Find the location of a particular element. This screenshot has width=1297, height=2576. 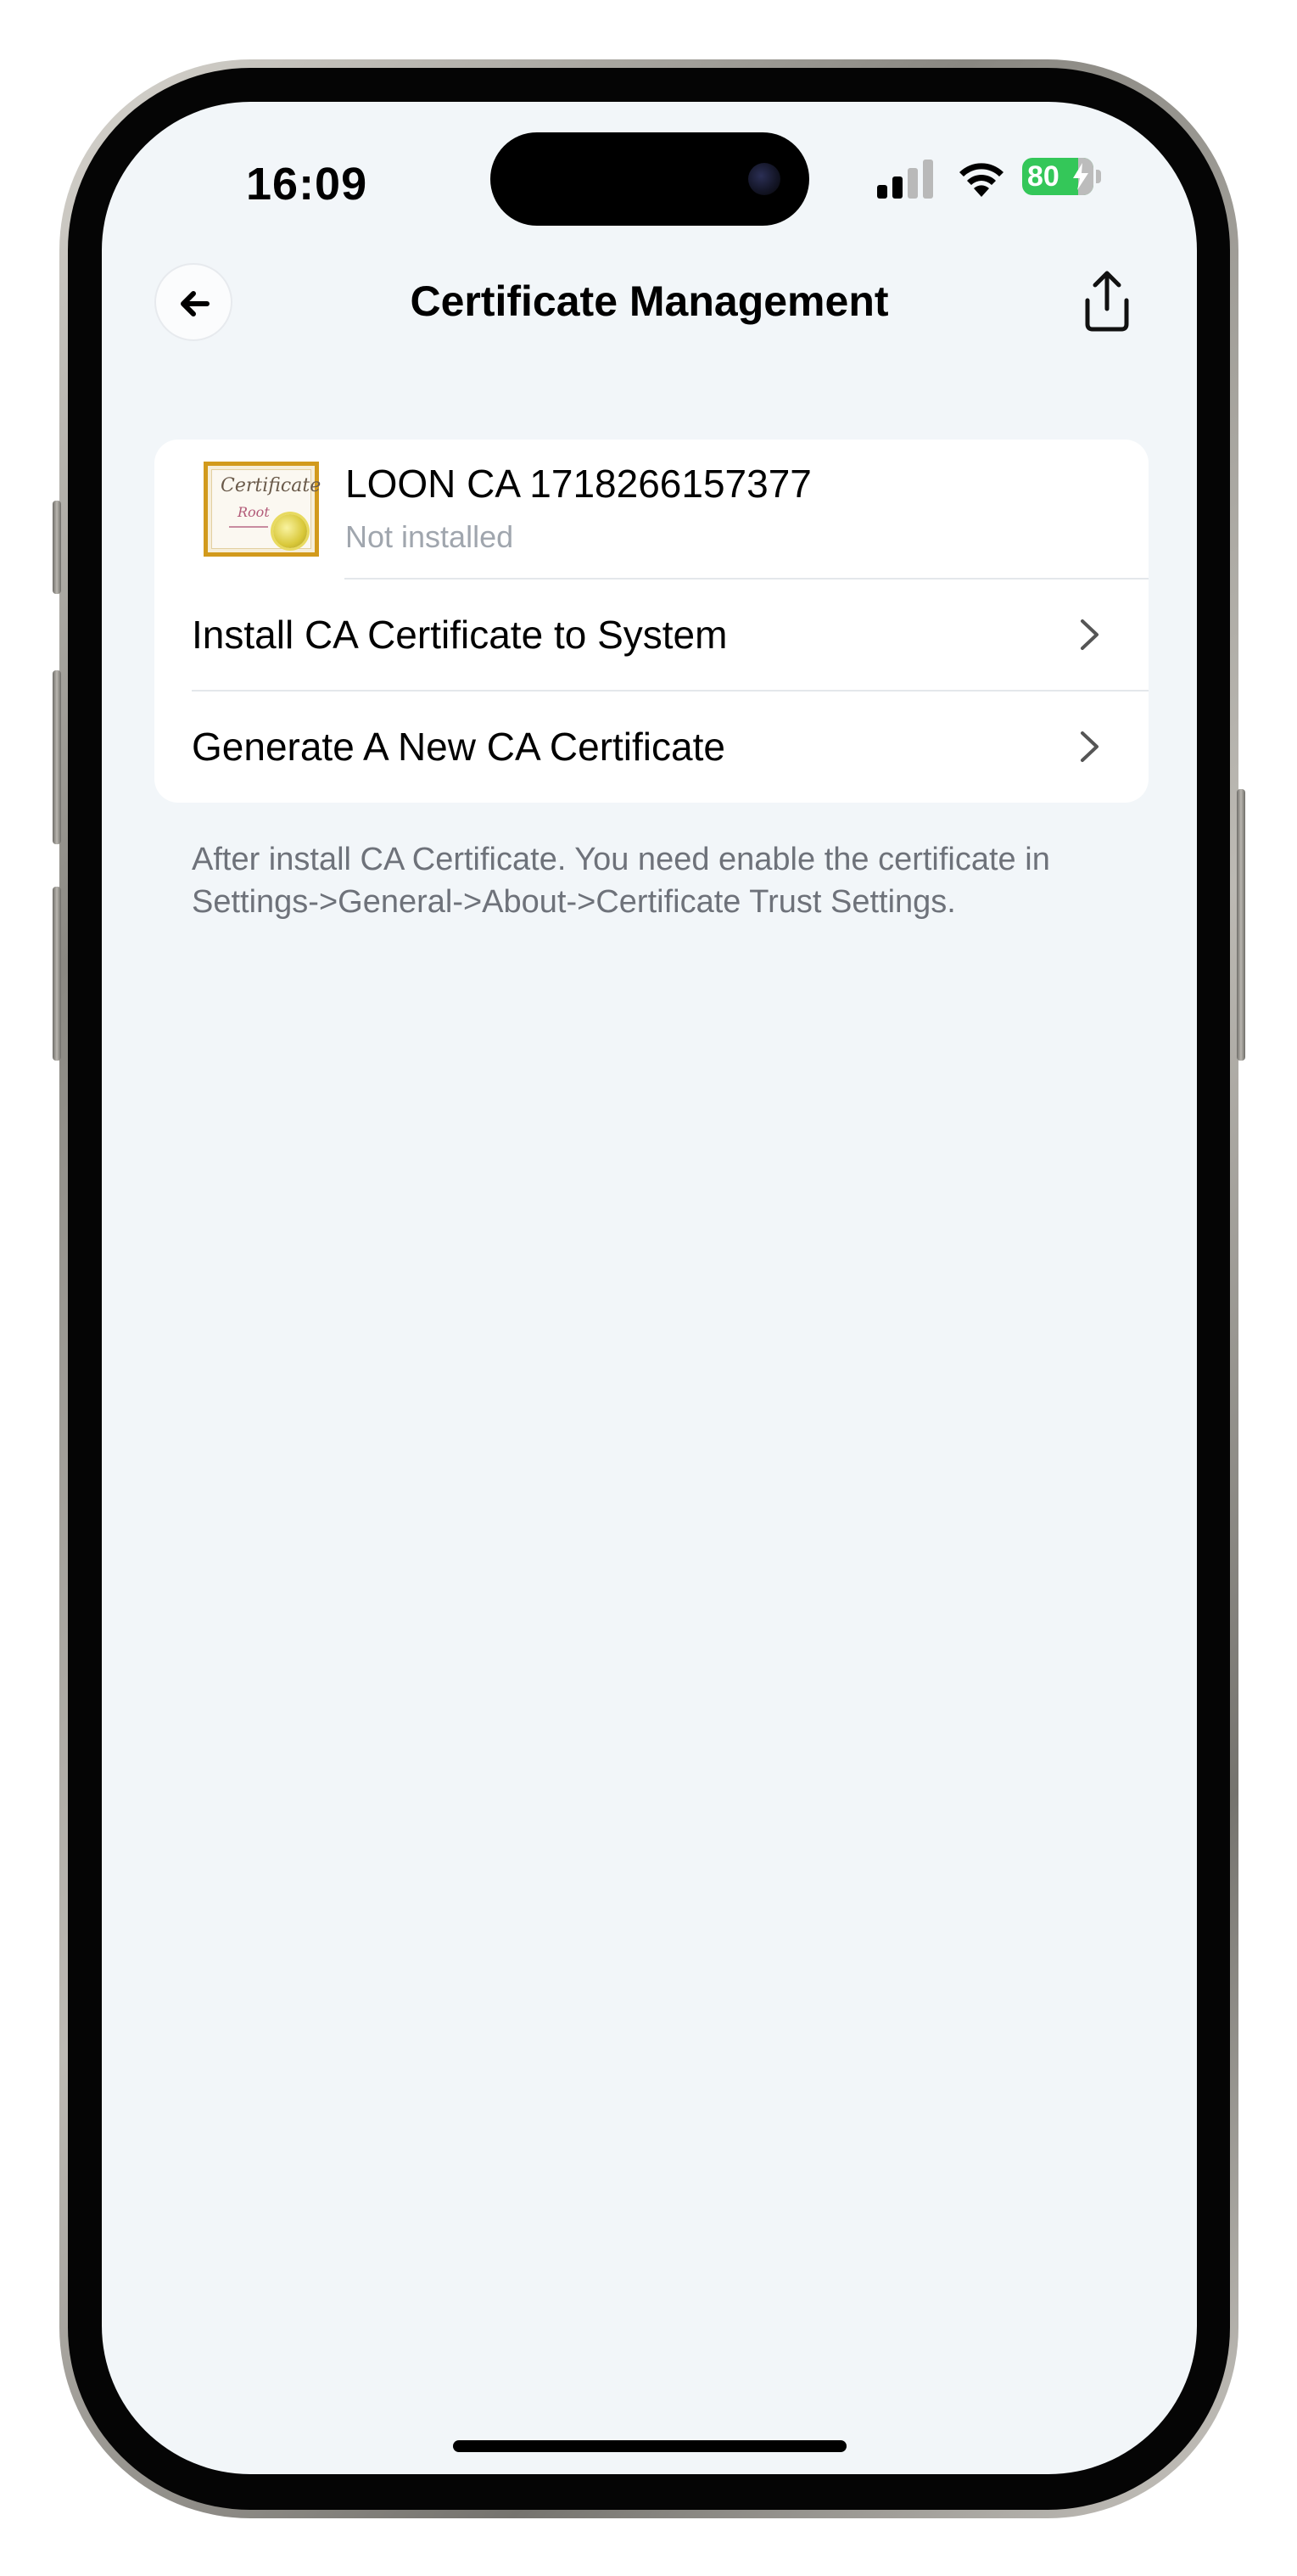

battery-indicator: 80 is located at coordinates (1057, 176).